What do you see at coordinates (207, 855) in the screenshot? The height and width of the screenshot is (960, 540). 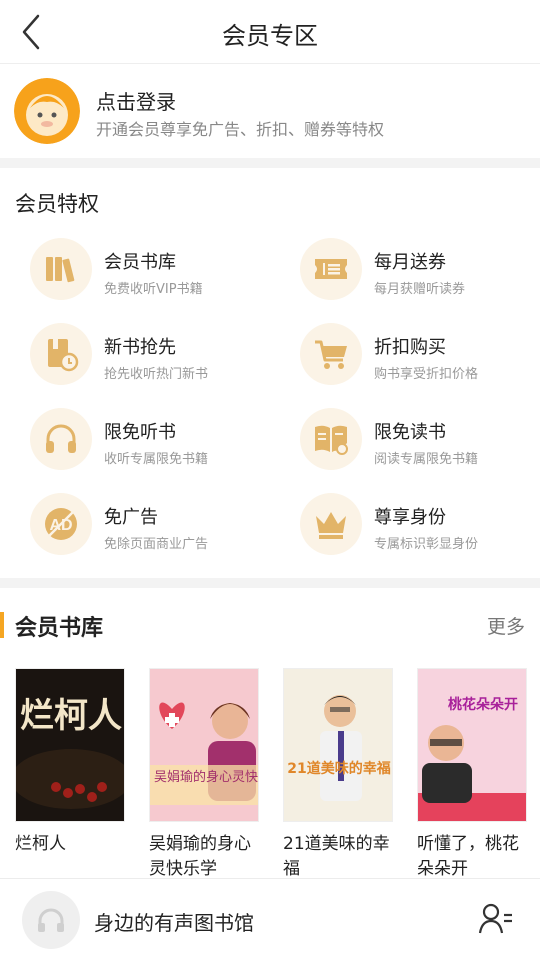 I see `book-title: 吴娟瑜的身心灵快乐学` at bounding box center [207, 855].